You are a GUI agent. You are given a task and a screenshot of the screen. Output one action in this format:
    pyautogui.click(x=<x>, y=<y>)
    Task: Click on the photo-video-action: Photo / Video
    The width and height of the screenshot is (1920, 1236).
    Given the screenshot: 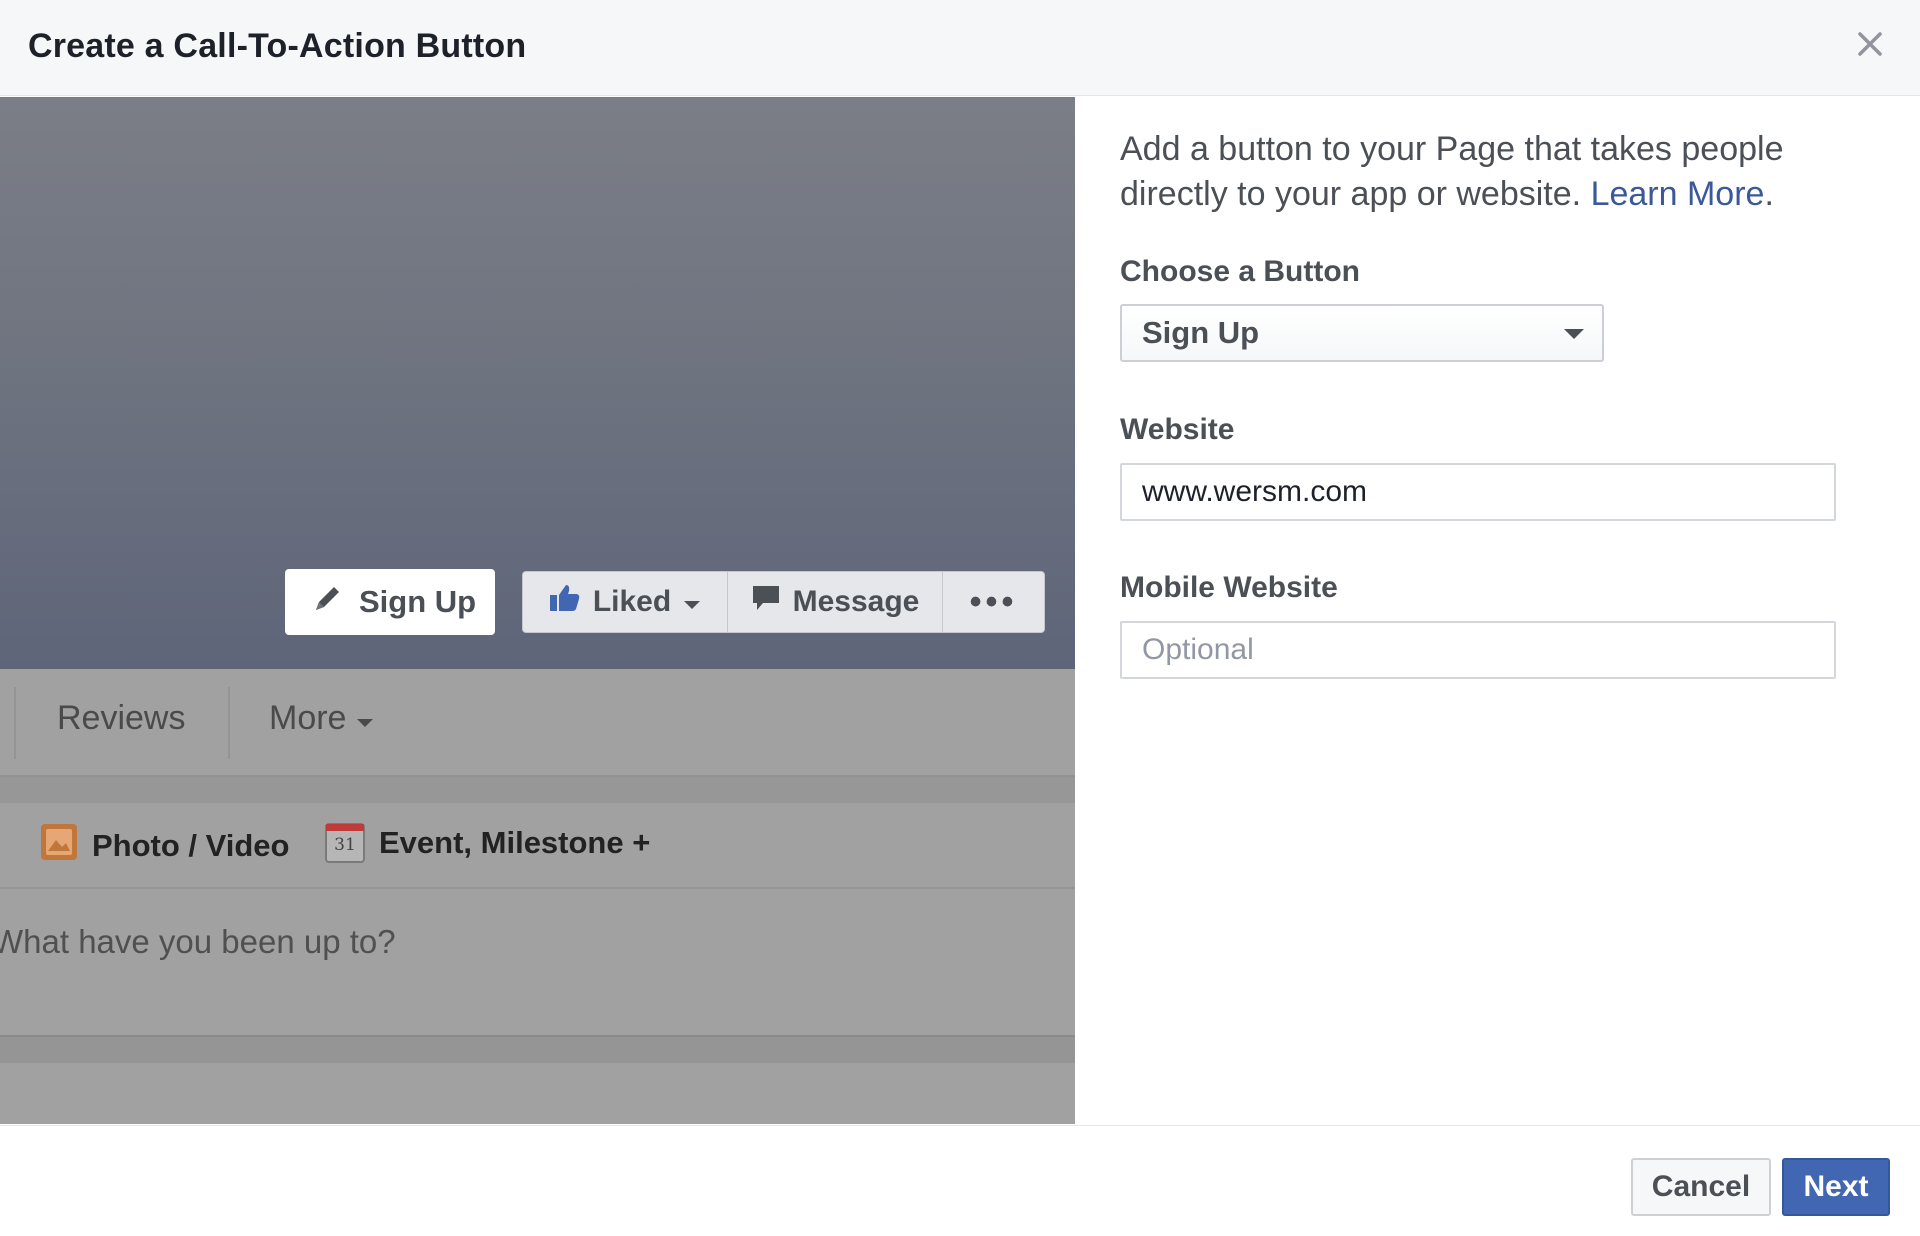 What is the action you would take?
    pyautogui.click(x=165, y=846)
    